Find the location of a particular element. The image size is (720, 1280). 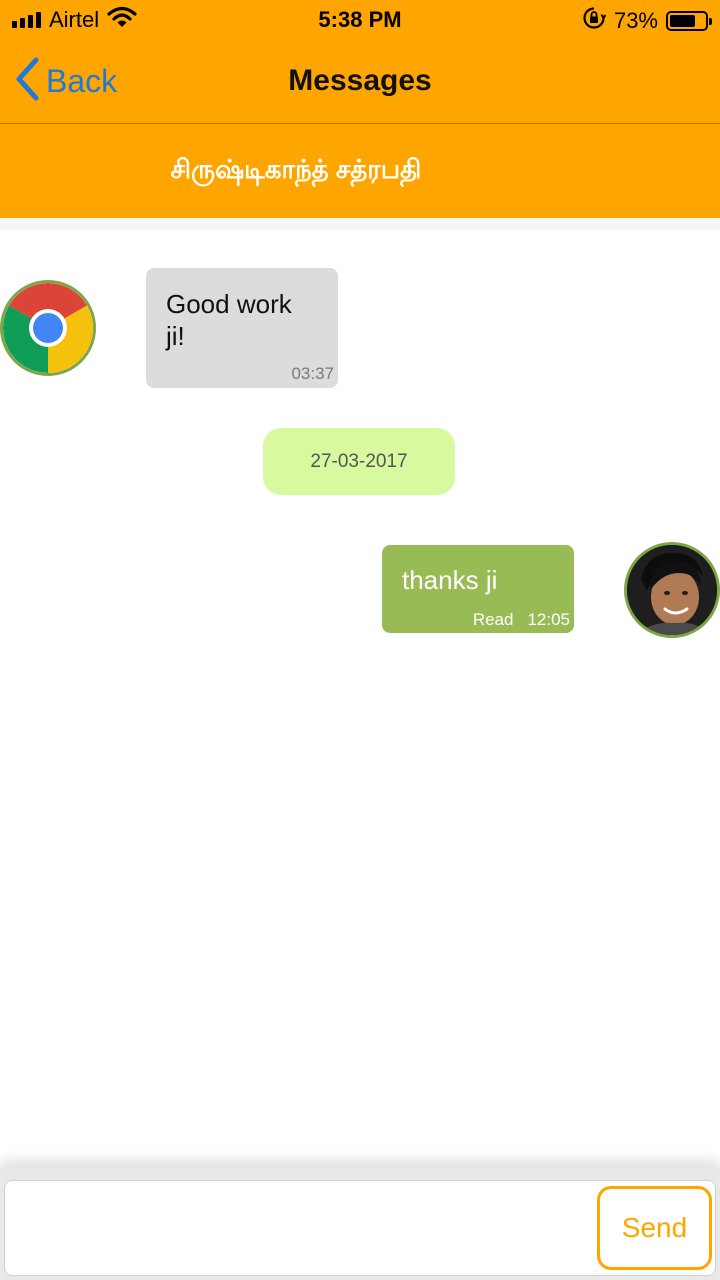

date-separator: 27-03-2017 is located at coordinates (359, 461).